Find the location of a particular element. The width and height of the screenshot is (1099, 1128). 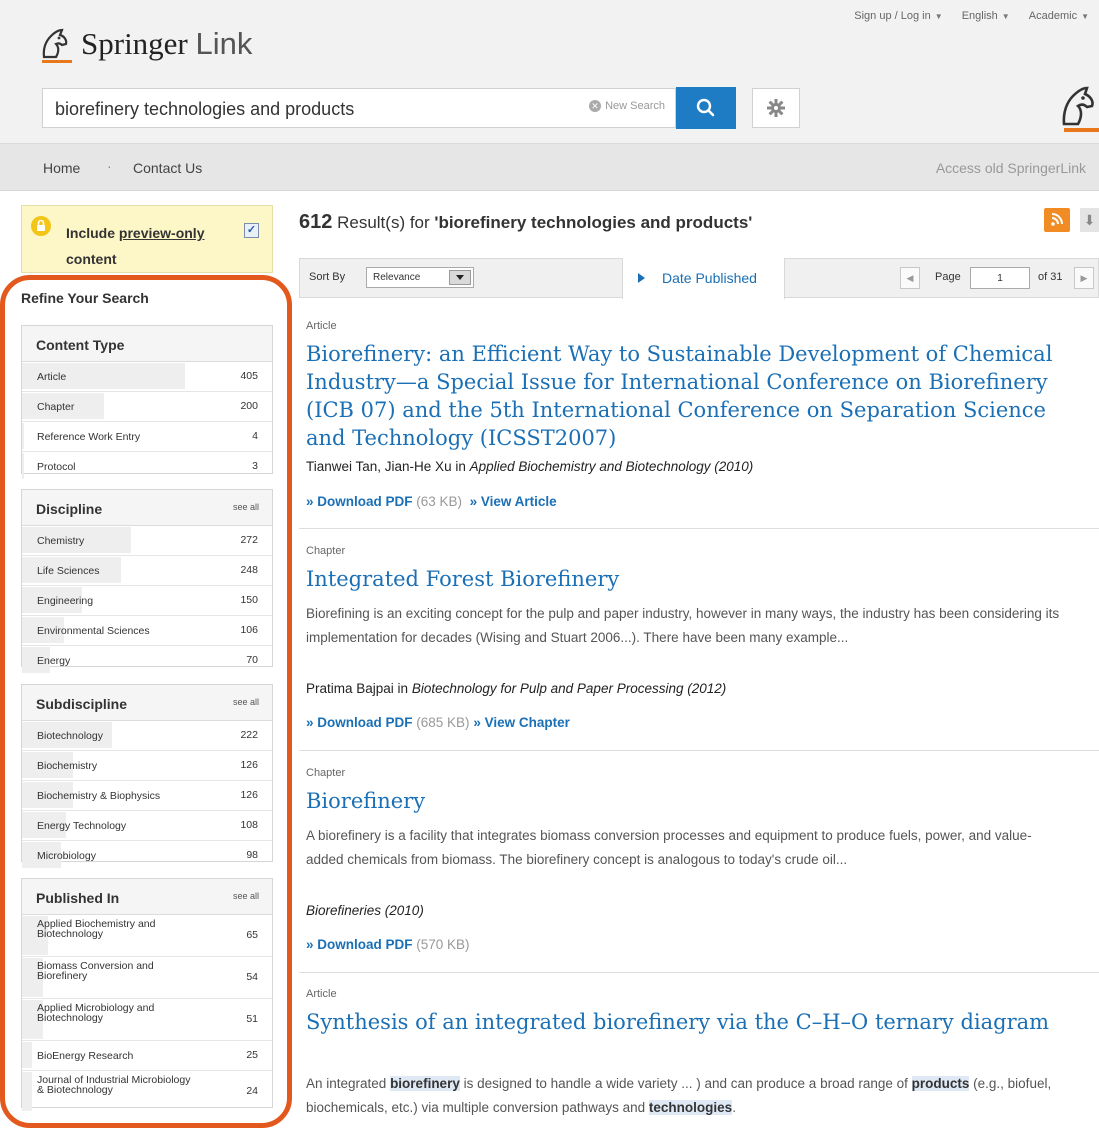

facet-title: Subdiscipline is located at coordinates (82, 704).